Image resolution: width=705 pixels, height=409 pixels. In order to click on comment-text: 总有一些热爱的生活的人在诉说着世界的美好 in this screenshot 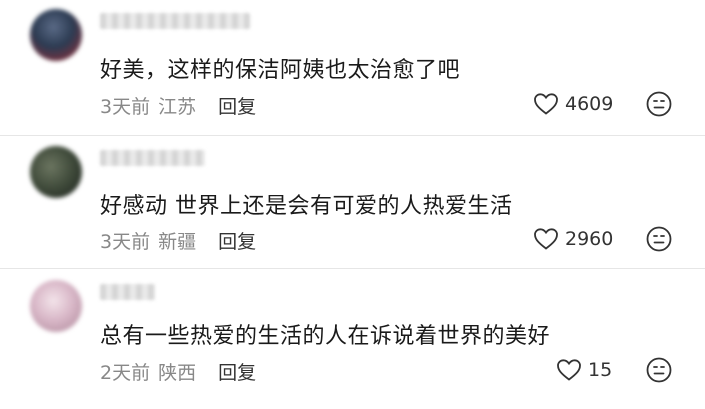, I will do `click(325, 336)`.